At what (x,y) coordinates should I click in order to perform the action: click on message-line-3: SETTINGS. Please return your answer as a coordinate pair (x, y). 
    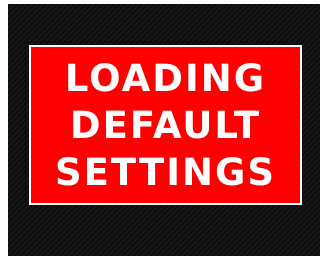
    Looking at the image, I should click on (165, 172).